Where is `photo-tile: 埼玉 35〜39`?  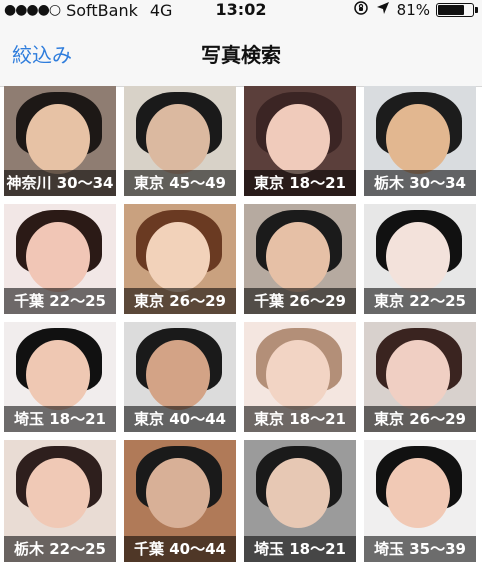 photo-tile: 埼玉 35〜39 is located at coordinates (420, 501).